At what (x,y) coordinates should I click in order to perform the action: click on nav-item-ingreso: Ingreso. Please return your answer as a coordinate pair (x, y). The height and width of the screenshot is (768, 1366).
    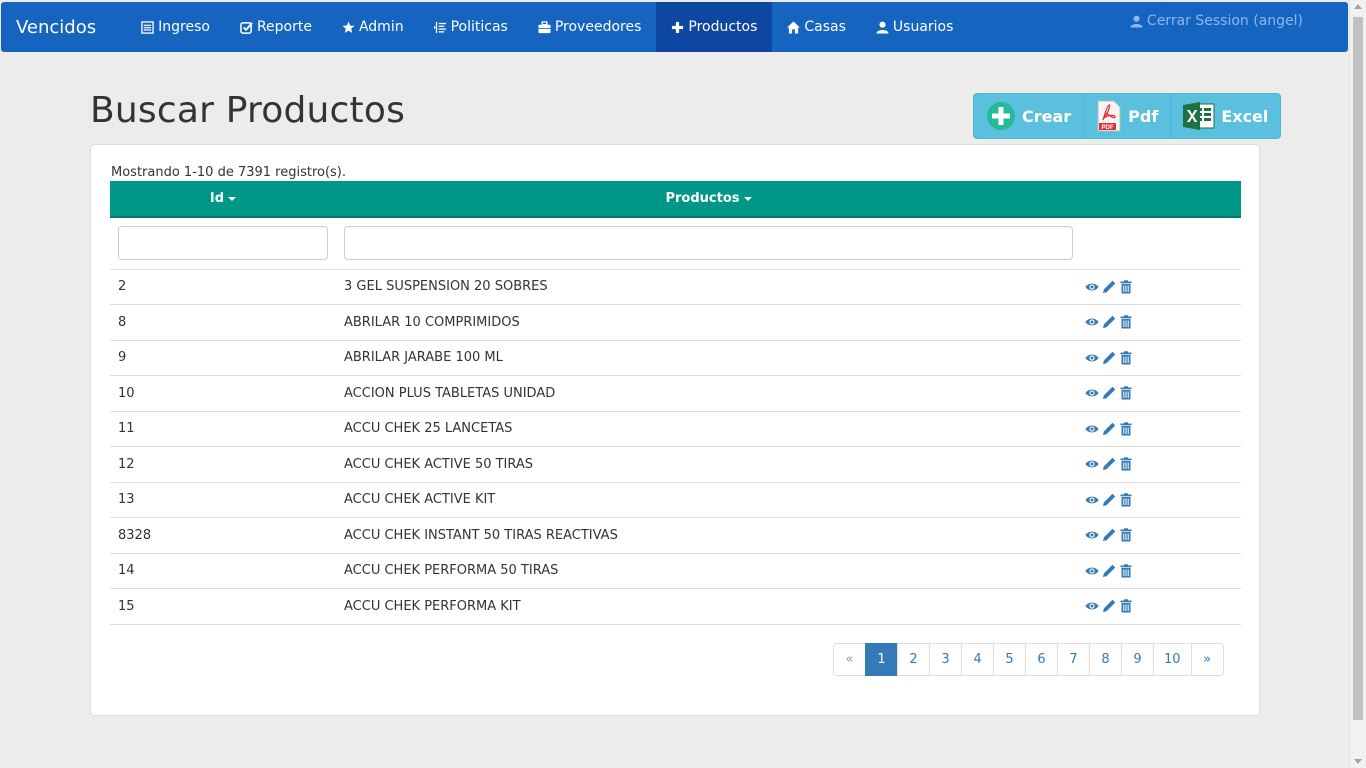
    Looking at the image, I should click on (175, 27).